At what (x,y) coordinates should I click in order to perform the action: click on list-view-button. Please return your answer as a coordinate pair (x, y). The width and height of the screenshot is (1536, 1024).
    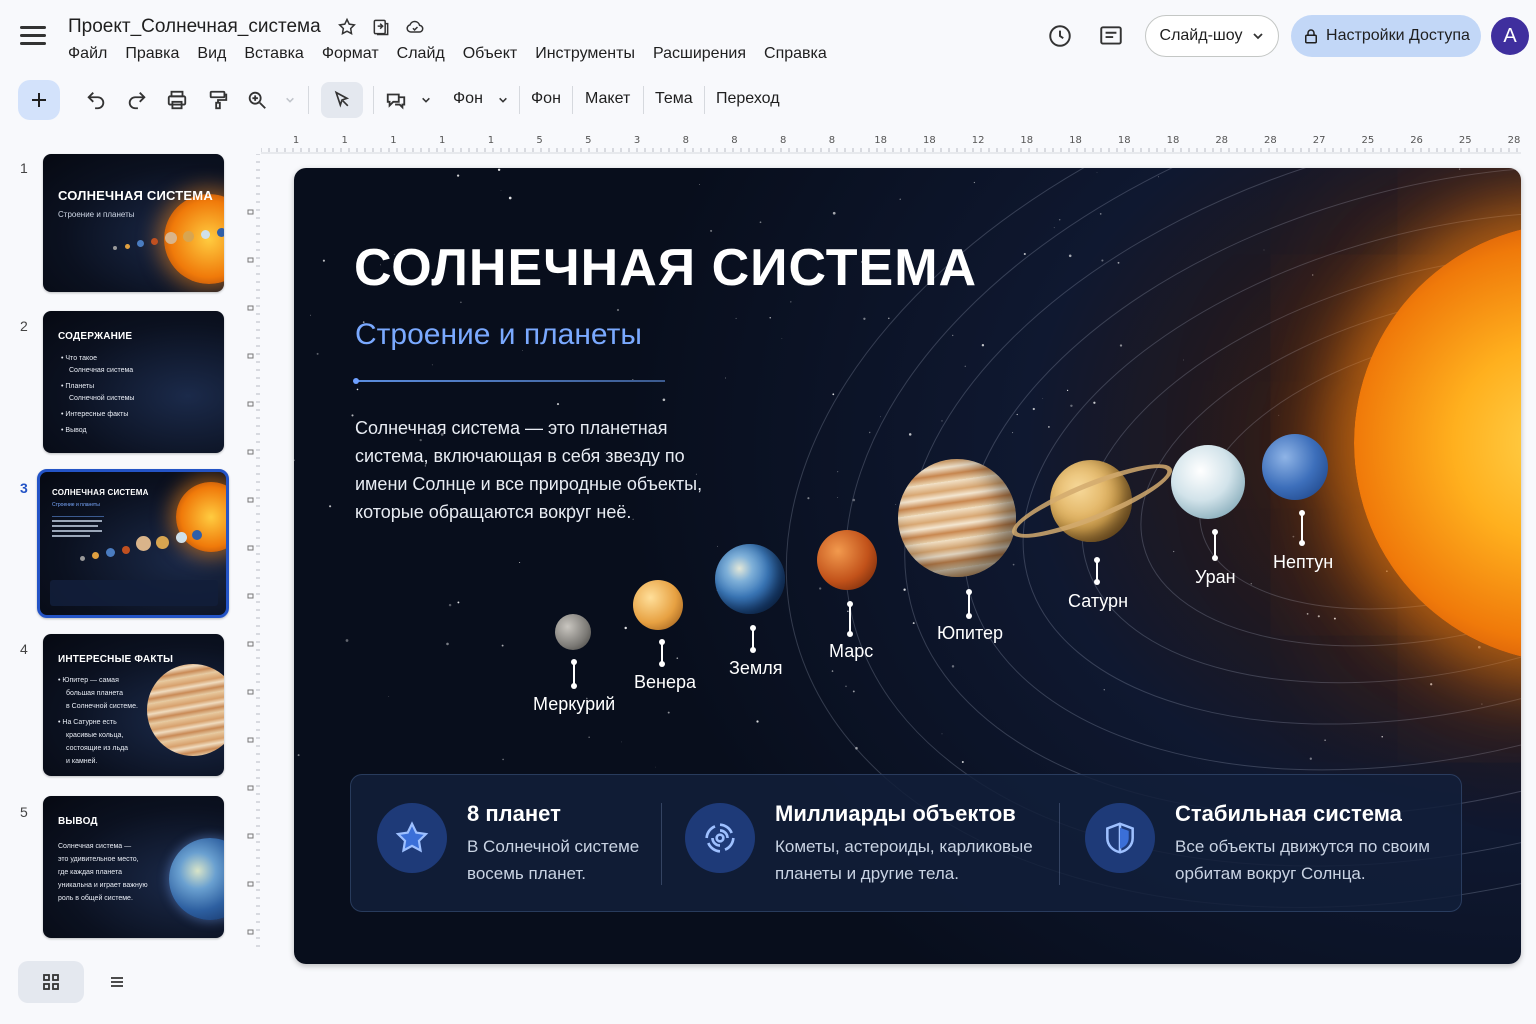
    Looking at the image, I should click on (117, 982).